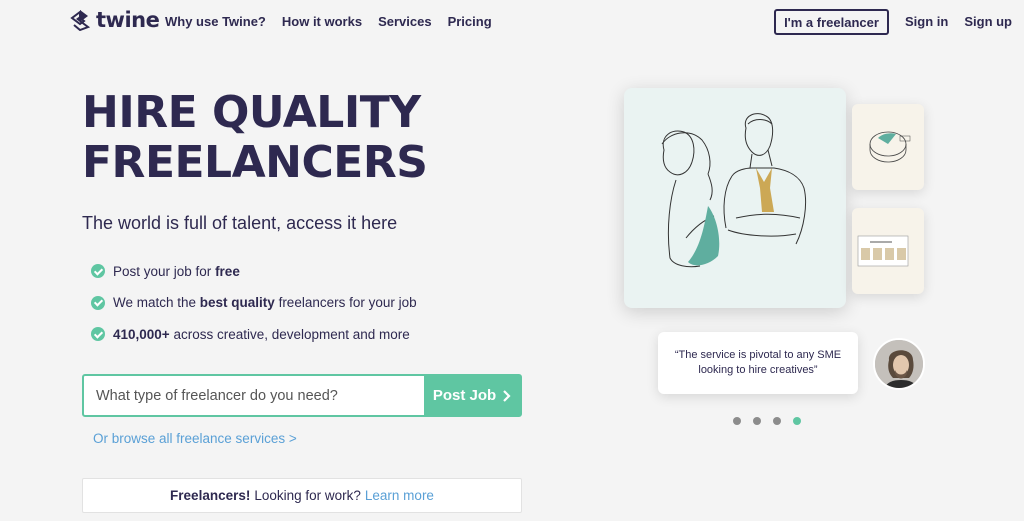  I want to click on sign-up-link: Sign up, so click(988, 21).